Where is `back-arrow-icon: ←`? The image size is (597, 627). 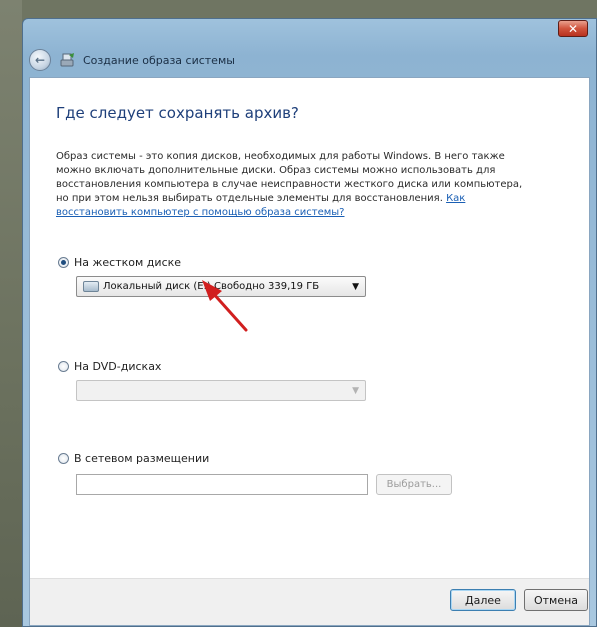
back-arrow-icon: ← is located at coordinates (40, 60).